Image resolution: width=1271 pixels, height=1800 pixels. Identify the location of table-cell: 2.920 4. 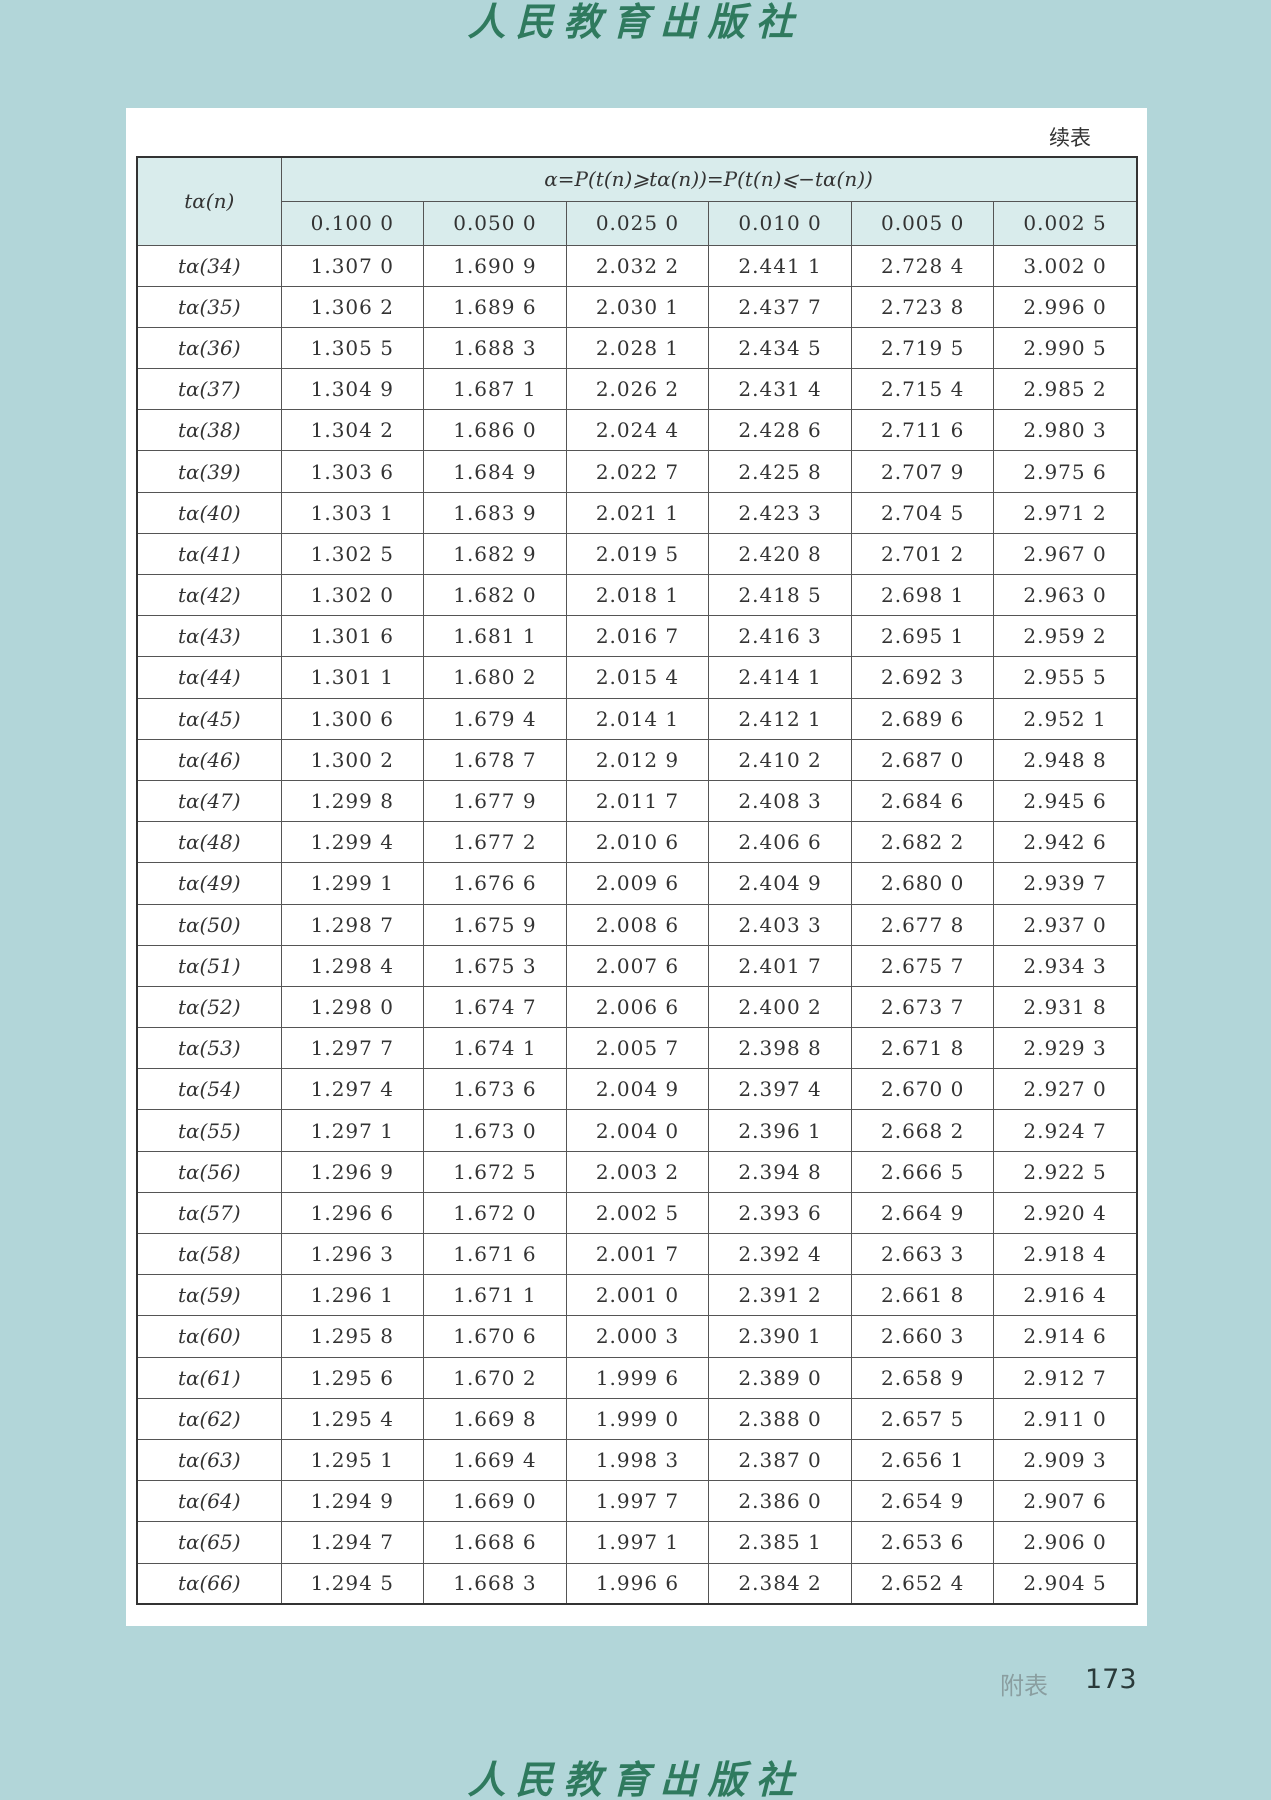
(1065, 1213).